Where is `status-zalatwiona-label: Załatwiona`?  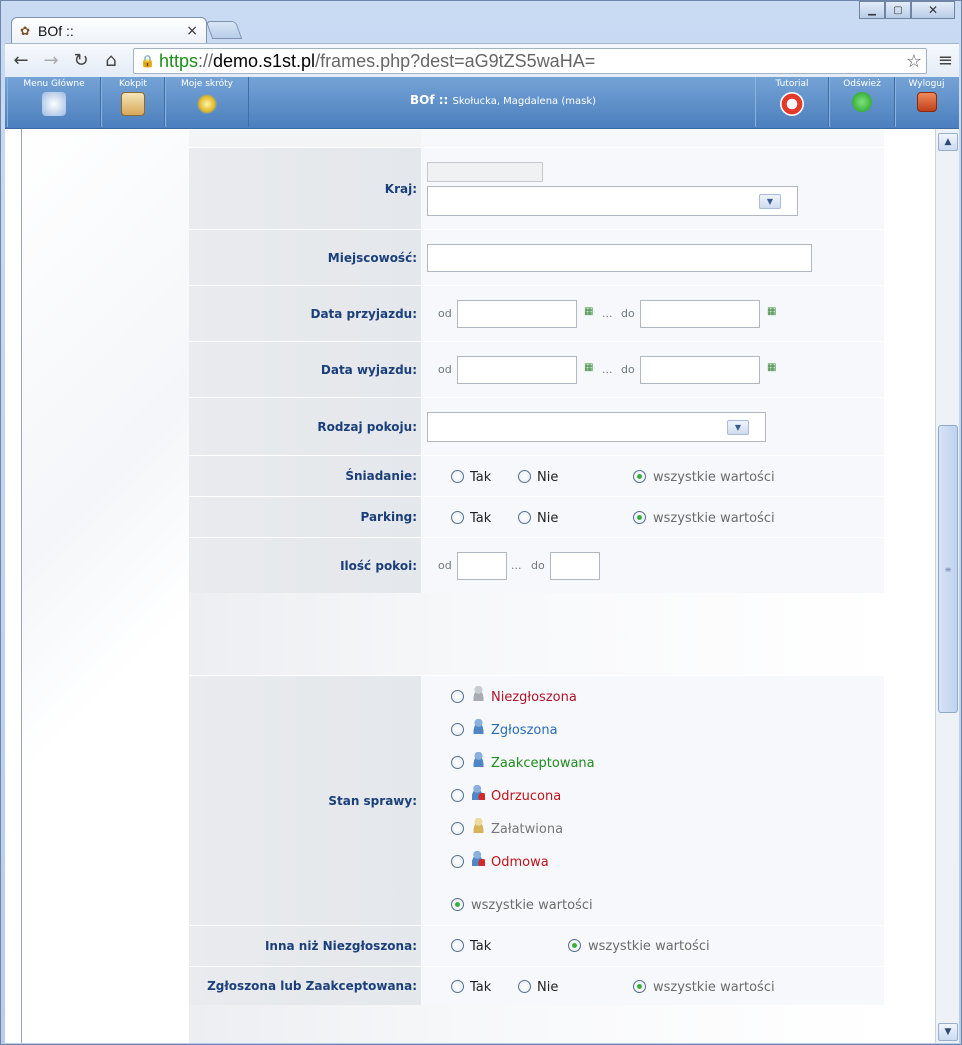
status-zalatwiona-label: Załatwiona is located at coordinates (527, 829).